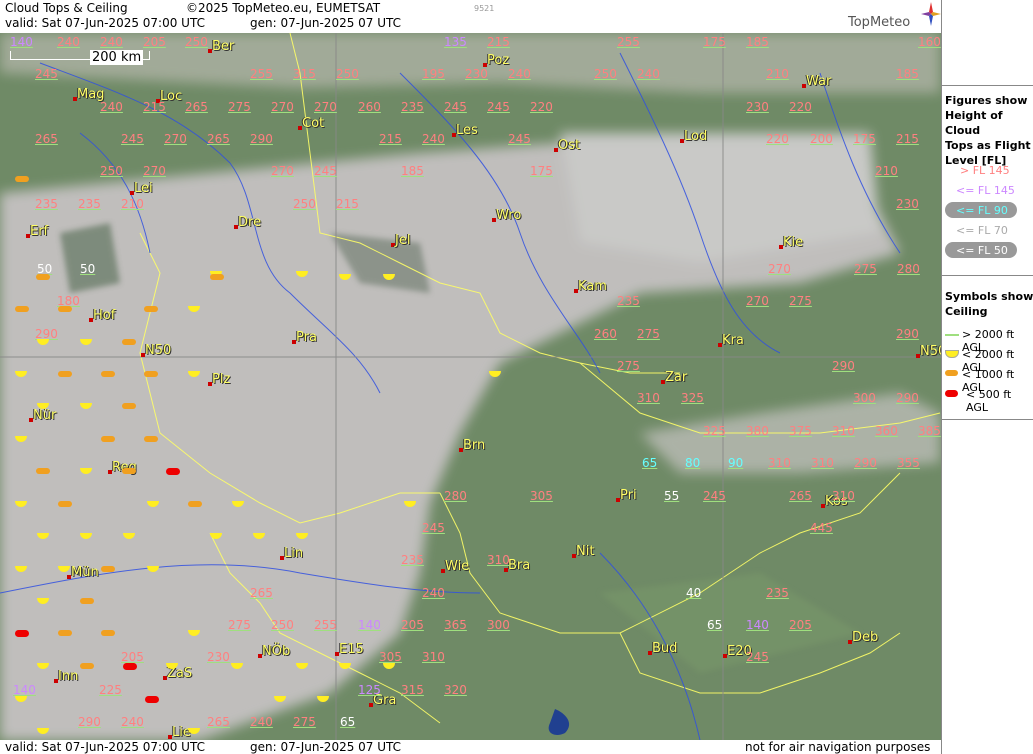 Image resolution: width=1033 pixels, height=754 pixels. Describe the element at coordinates (819, 81) in the screenshot. I see `city-label: War` at that location.